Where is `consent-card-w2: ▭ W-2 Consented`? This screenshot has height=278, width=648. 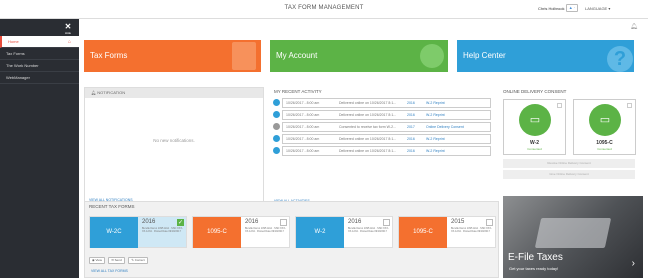
consent-card-w2: ▭ W-2 Consented is located at coordinates (534, 127).